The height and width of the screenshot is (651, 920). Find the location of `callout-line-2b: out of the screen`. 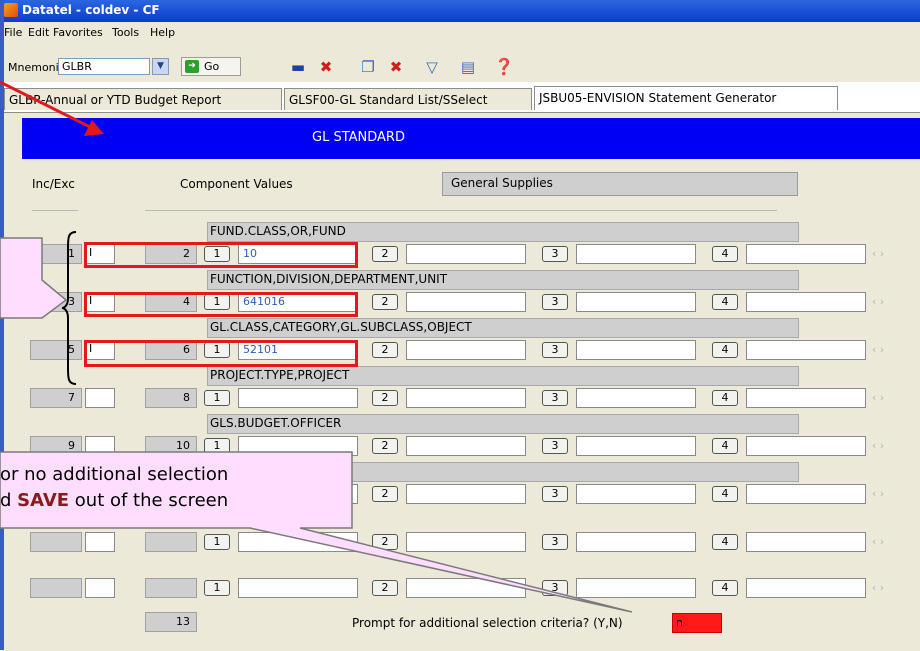

callout-line-2b: out of the screen is located at coordinates (149, 500).